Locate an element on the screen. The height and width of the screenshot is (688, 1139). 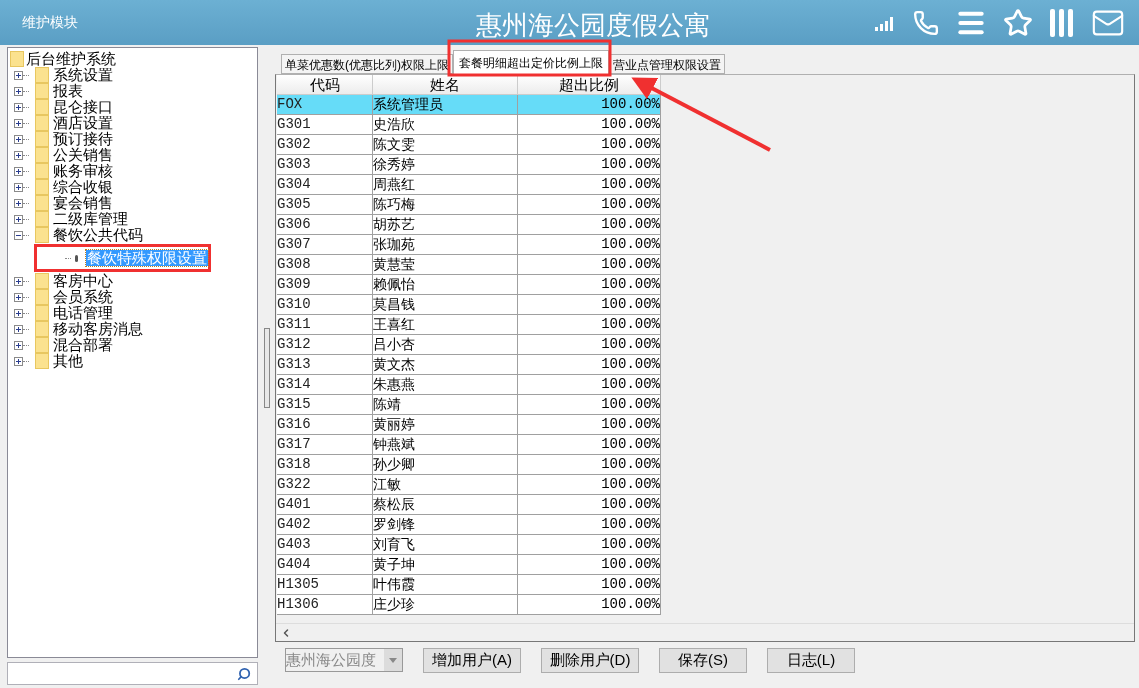
action-button: 保存(S) is located at coordinates (703, 660).